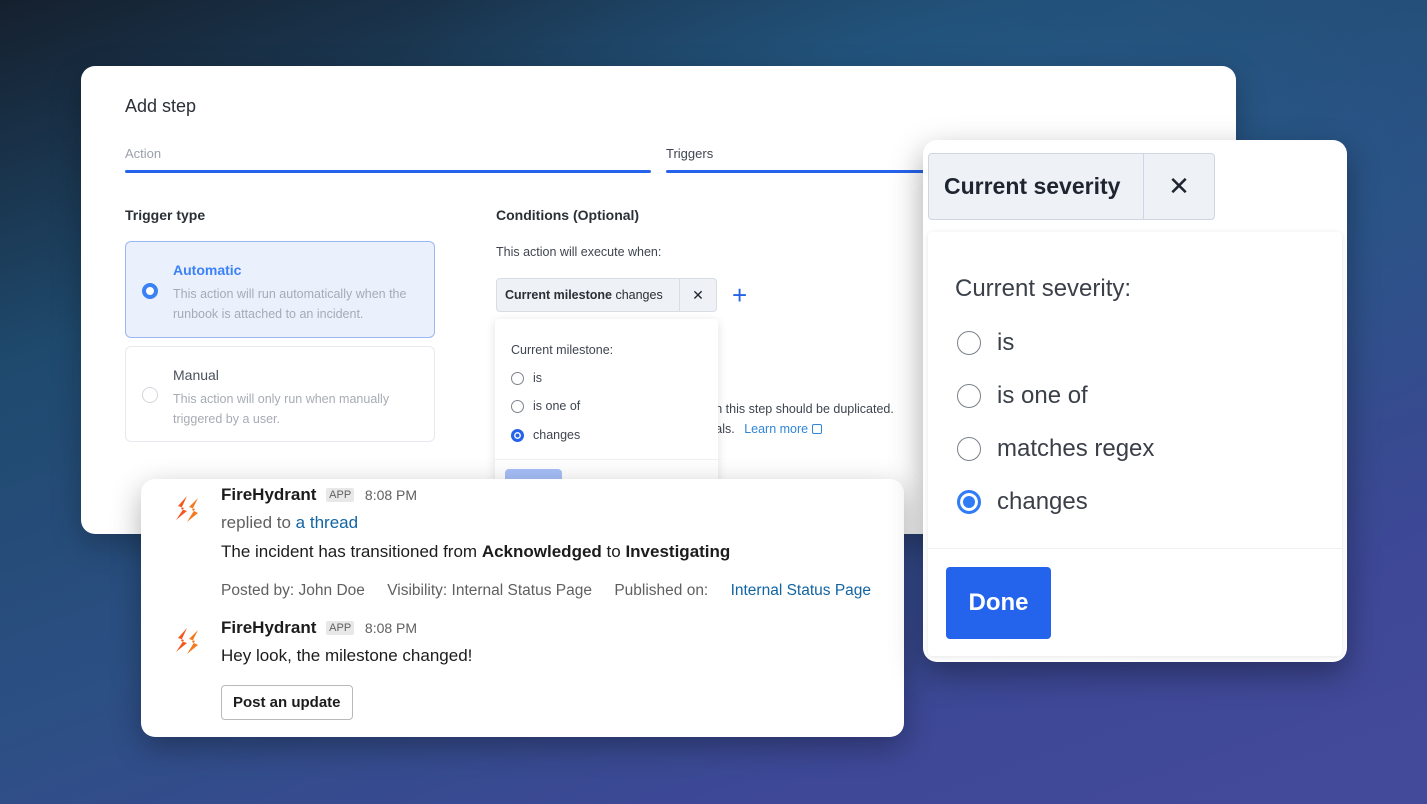 Image resolution: width=1427 pixels, height=804 pixels. Describe the element at coordinates (293, 590) in the screenshot. I see `posted-by: Posted by: John Doe` at that location.